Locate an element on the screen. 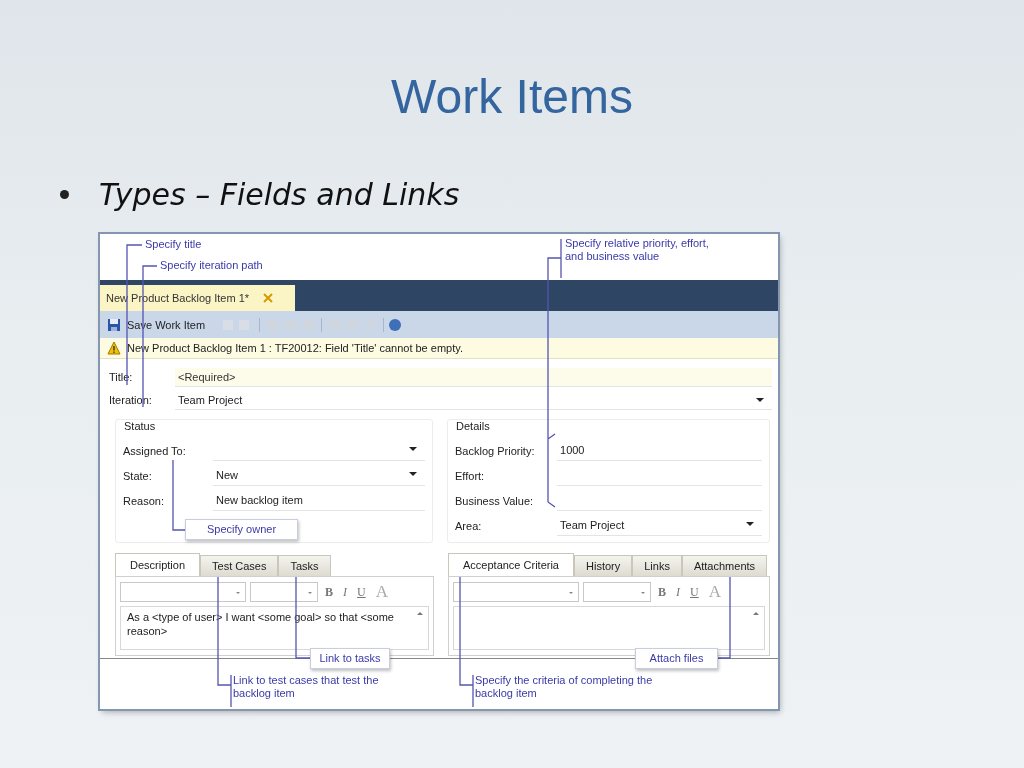 The width and height of the screenshot is (1024, 768). input-field: 1000 is located at coordinates (659, 450).